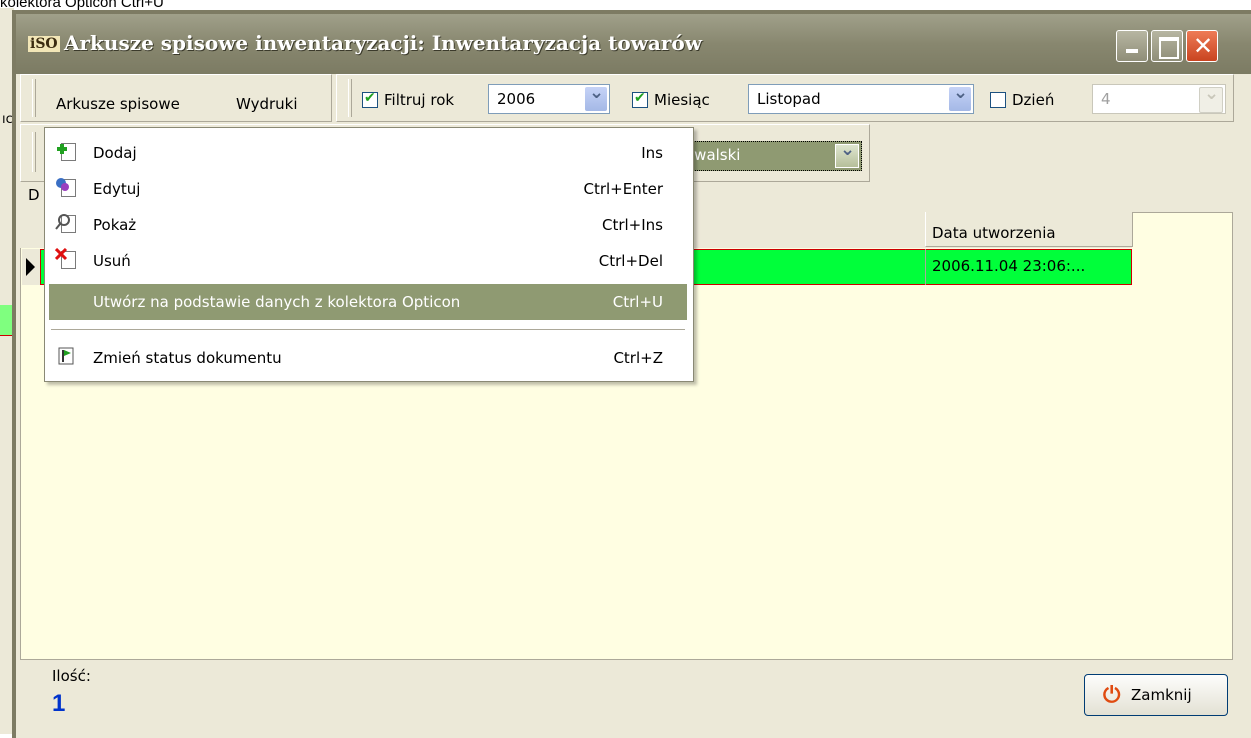 This screenshot has width=1251, height=738. I want to click on zamknij-button: ⏻ Zamknij, so click(1156, 695).